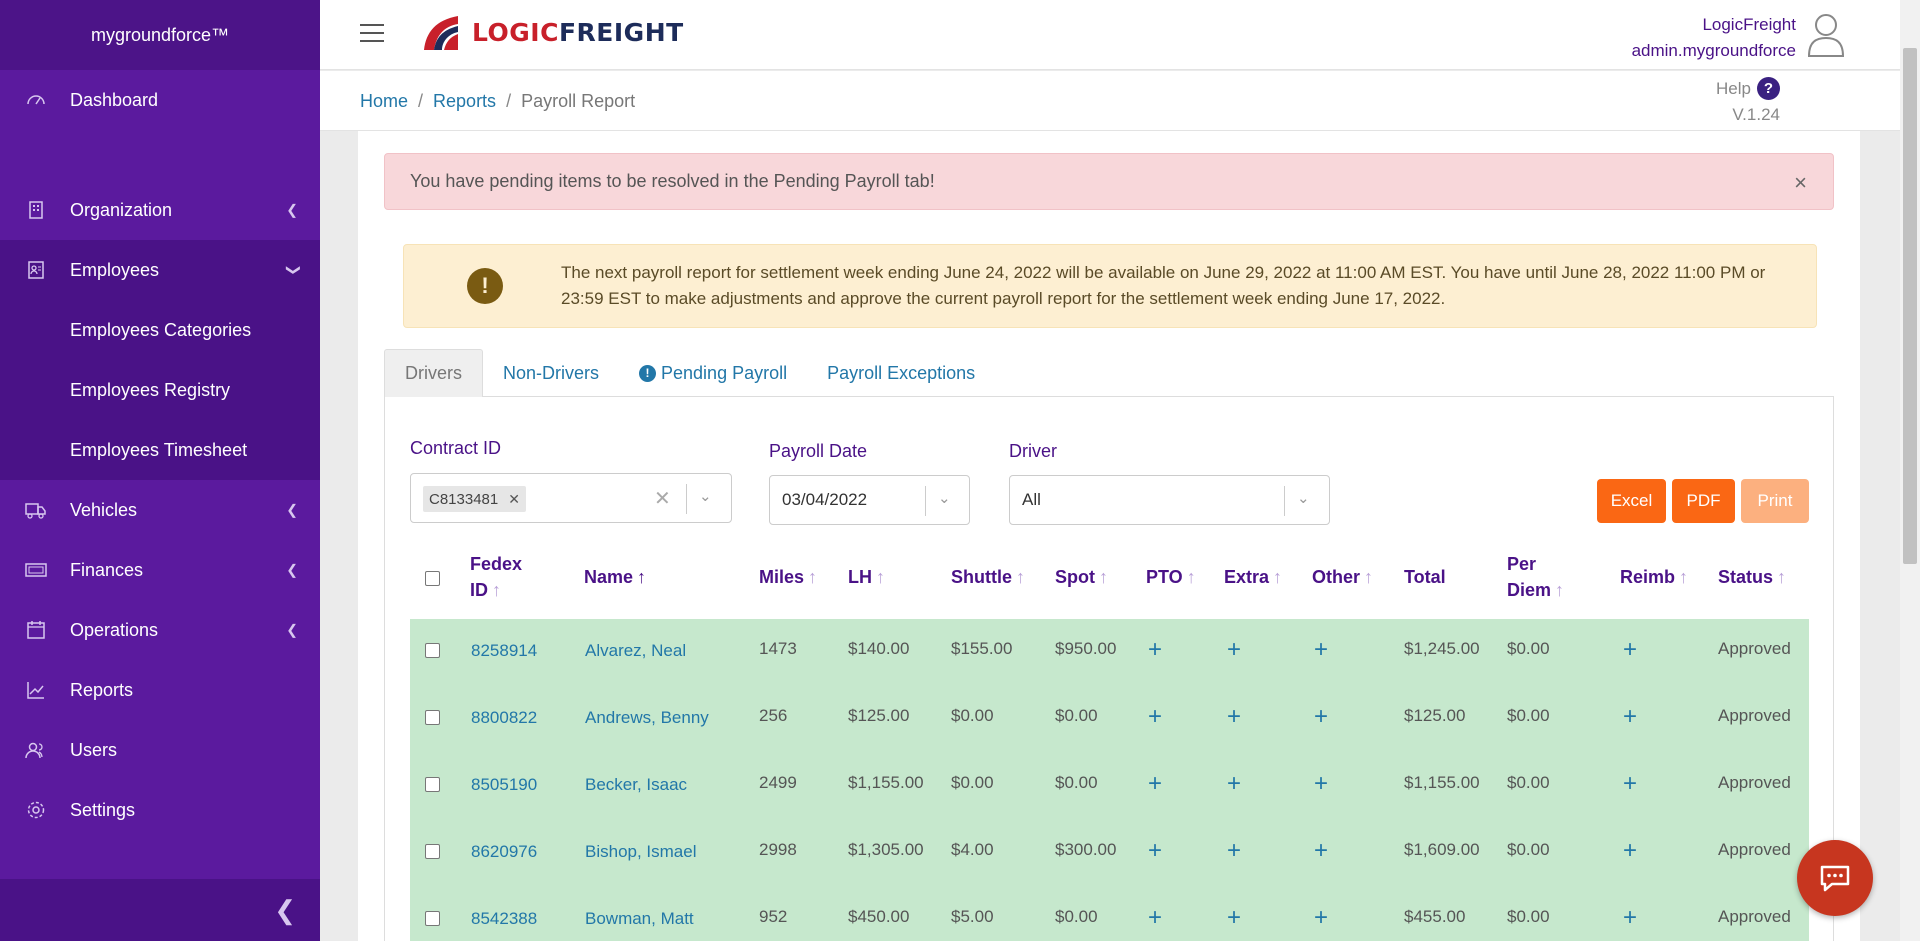 This screenshot has height=941, width=1920. Describe the element at coordinates (292, 509) in the screenshot. I see `chevron-left-icon: ❮` at that location.